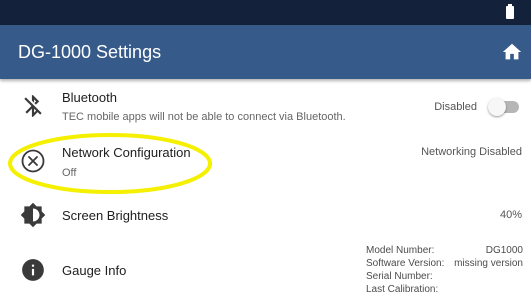 This screenshot has width=531, height=303. What do you see at coordinates (402, 289) in the screenshot?
I see `last-calibration-label: Last Calibration:` at bounding box center [402, 289].